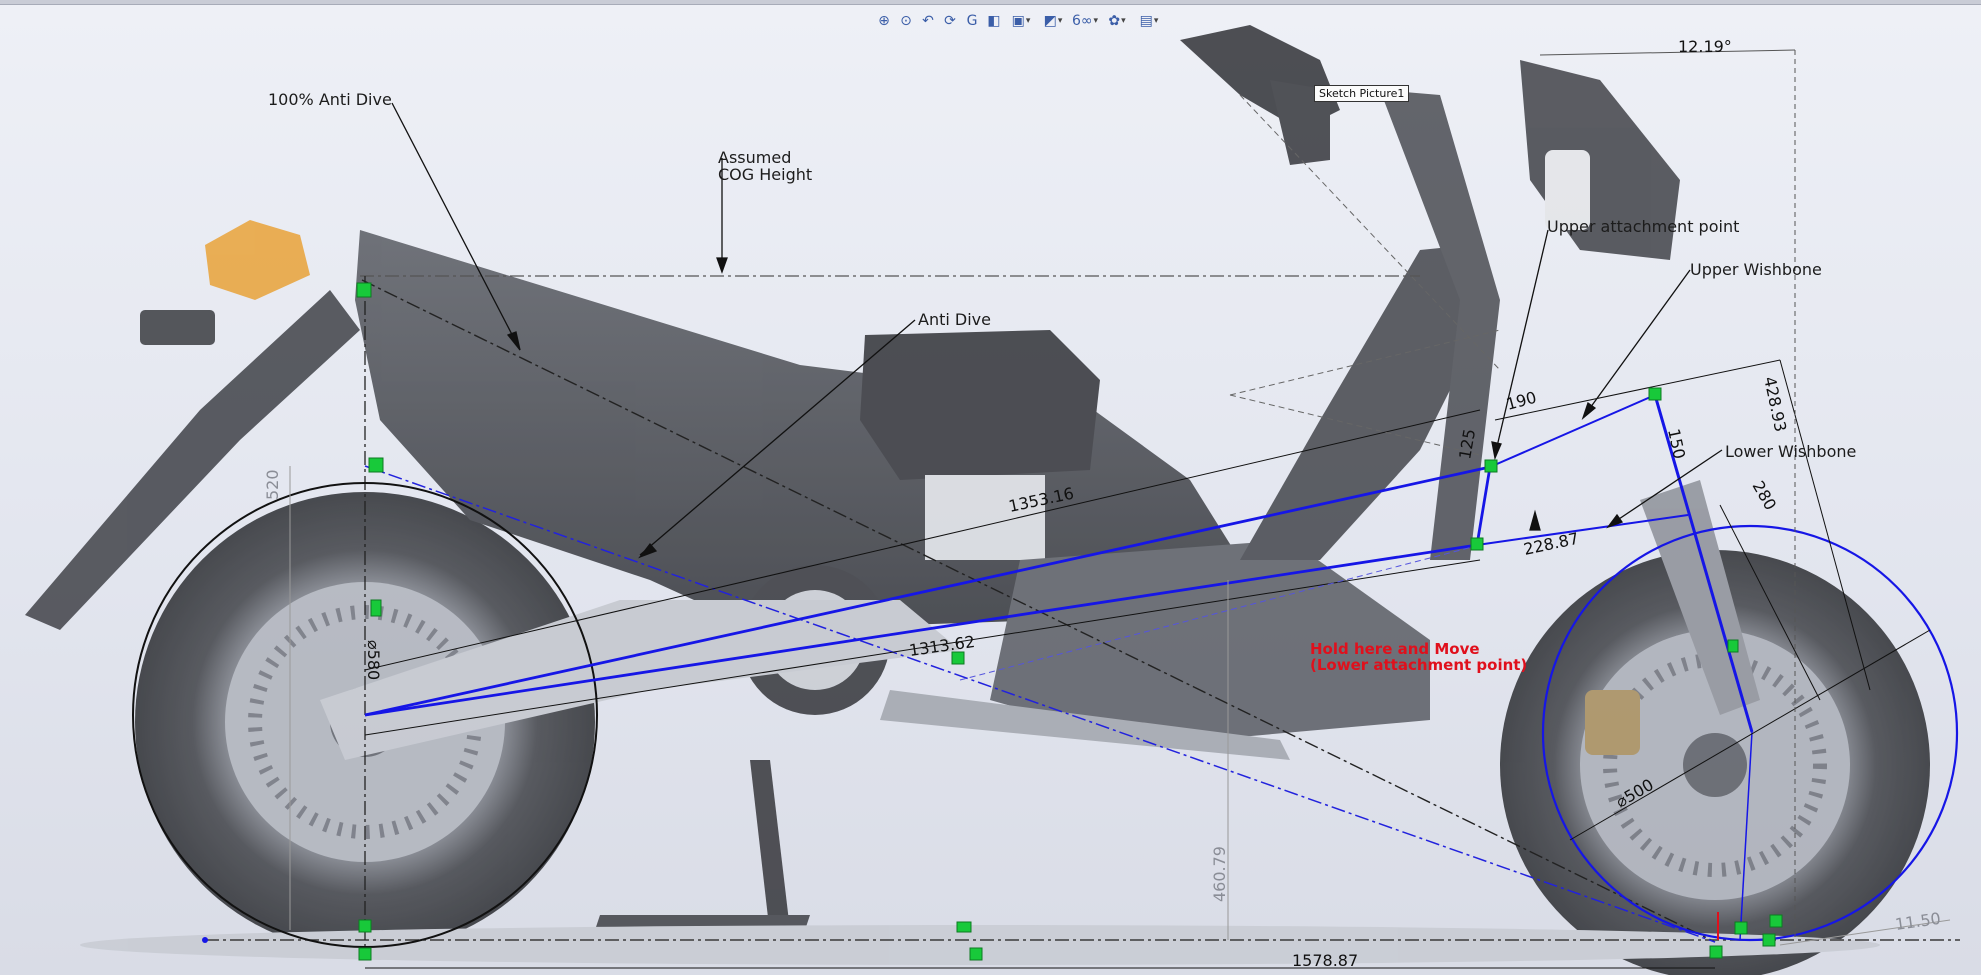 This screenshot has width=1981, height=975. Describe the element at coordinates (722, 265) in the screenshot. I see `arrow-cog` at that location.